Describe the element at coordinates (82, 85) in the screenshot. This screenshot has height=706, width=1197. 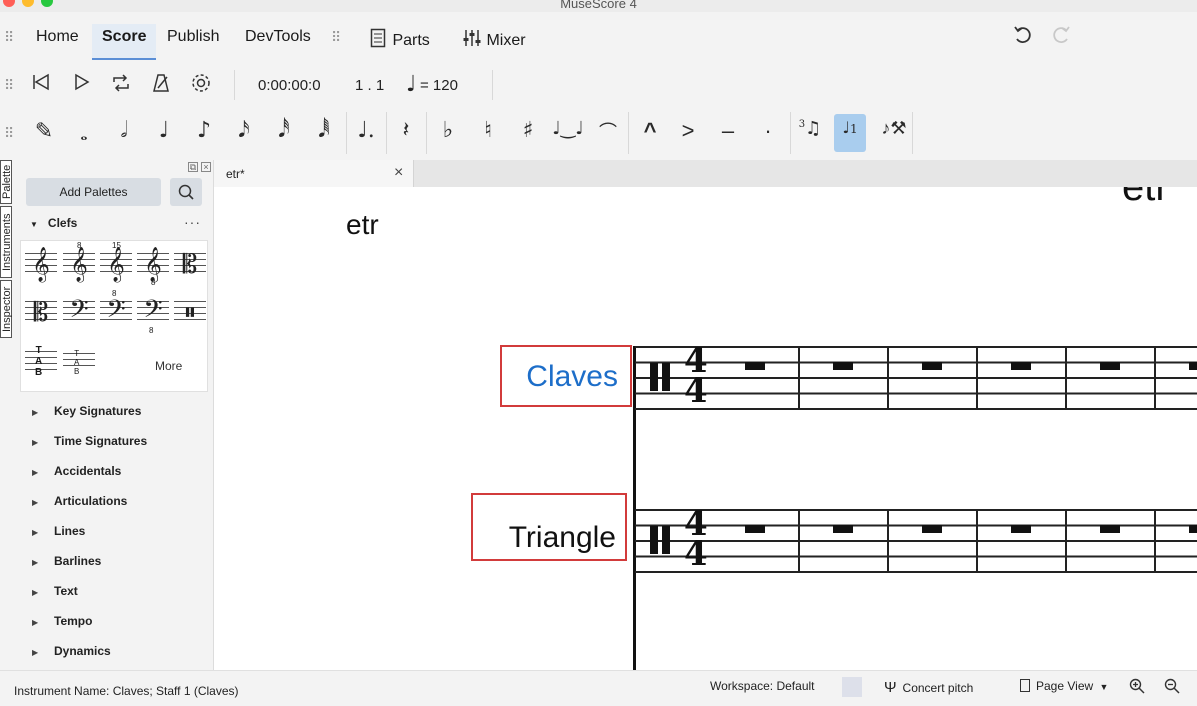
I see `play-icon` at that location.